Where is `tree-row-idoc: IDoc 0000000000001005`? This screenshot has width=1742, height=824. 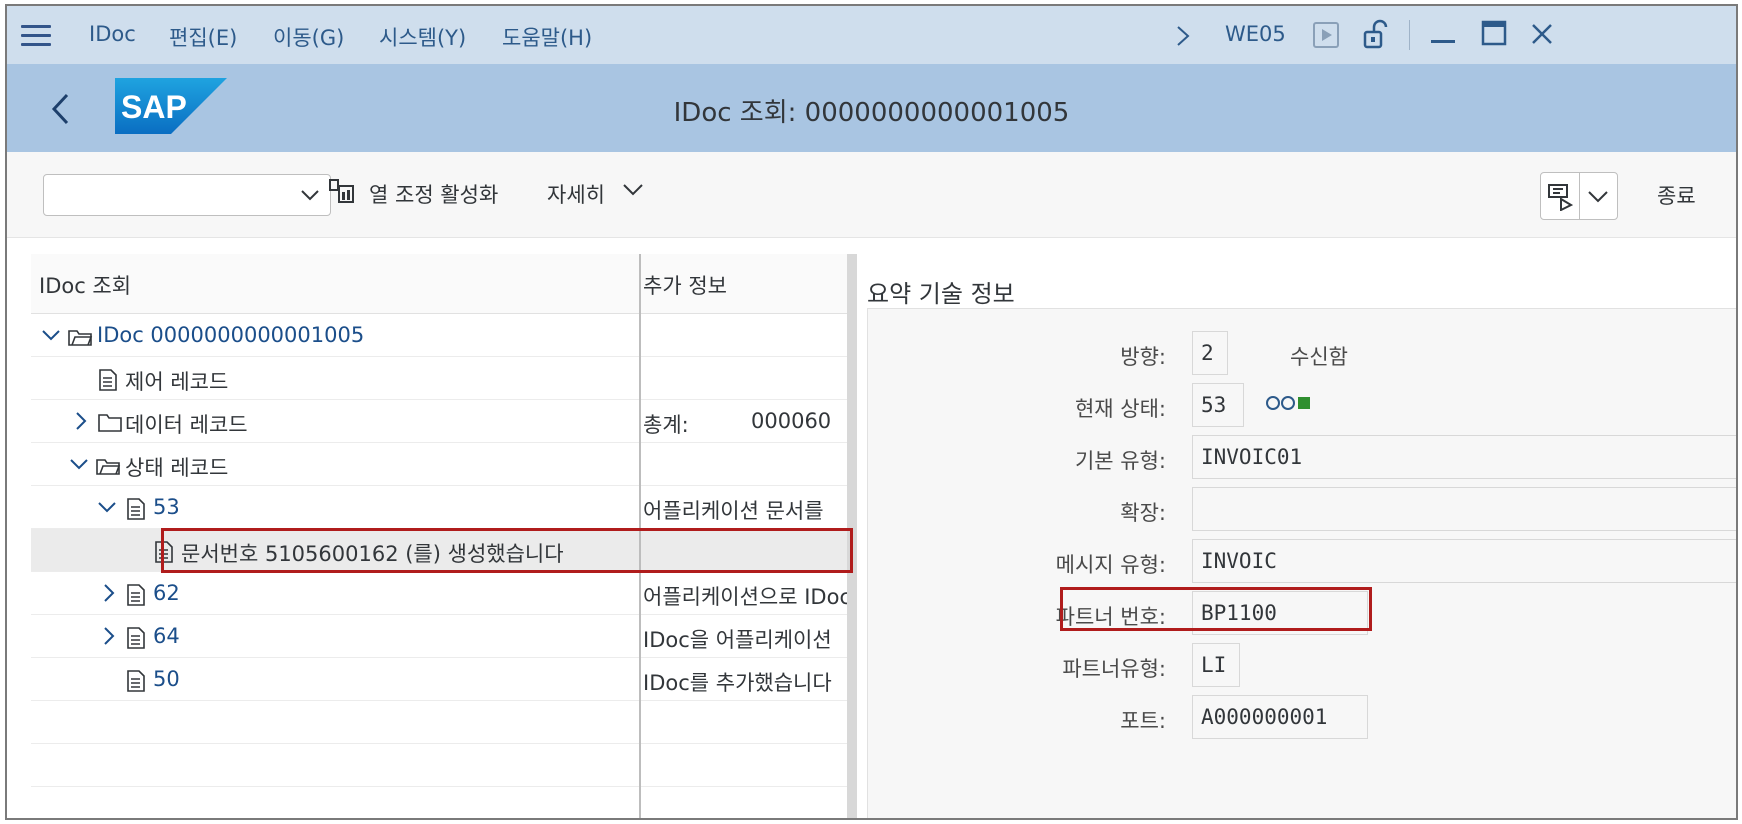 tree-row-idoc: IDoc 0000000000001005 is located at coordinates (442, 335).